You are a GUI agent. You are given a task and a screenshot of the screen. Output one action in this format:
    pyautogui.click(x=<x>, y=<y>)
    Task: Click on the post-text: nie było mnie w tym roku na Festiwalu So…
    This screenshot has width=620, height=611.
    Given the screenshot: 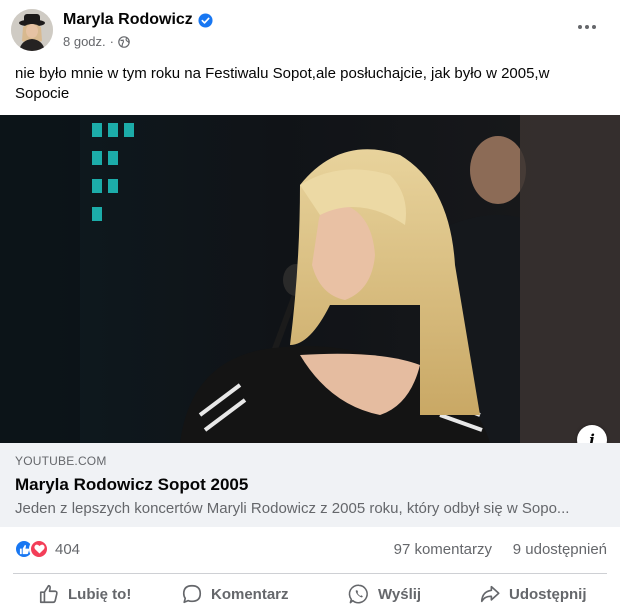 What is the action you would take?
    pyautogui.click(x=282, y=83)
    